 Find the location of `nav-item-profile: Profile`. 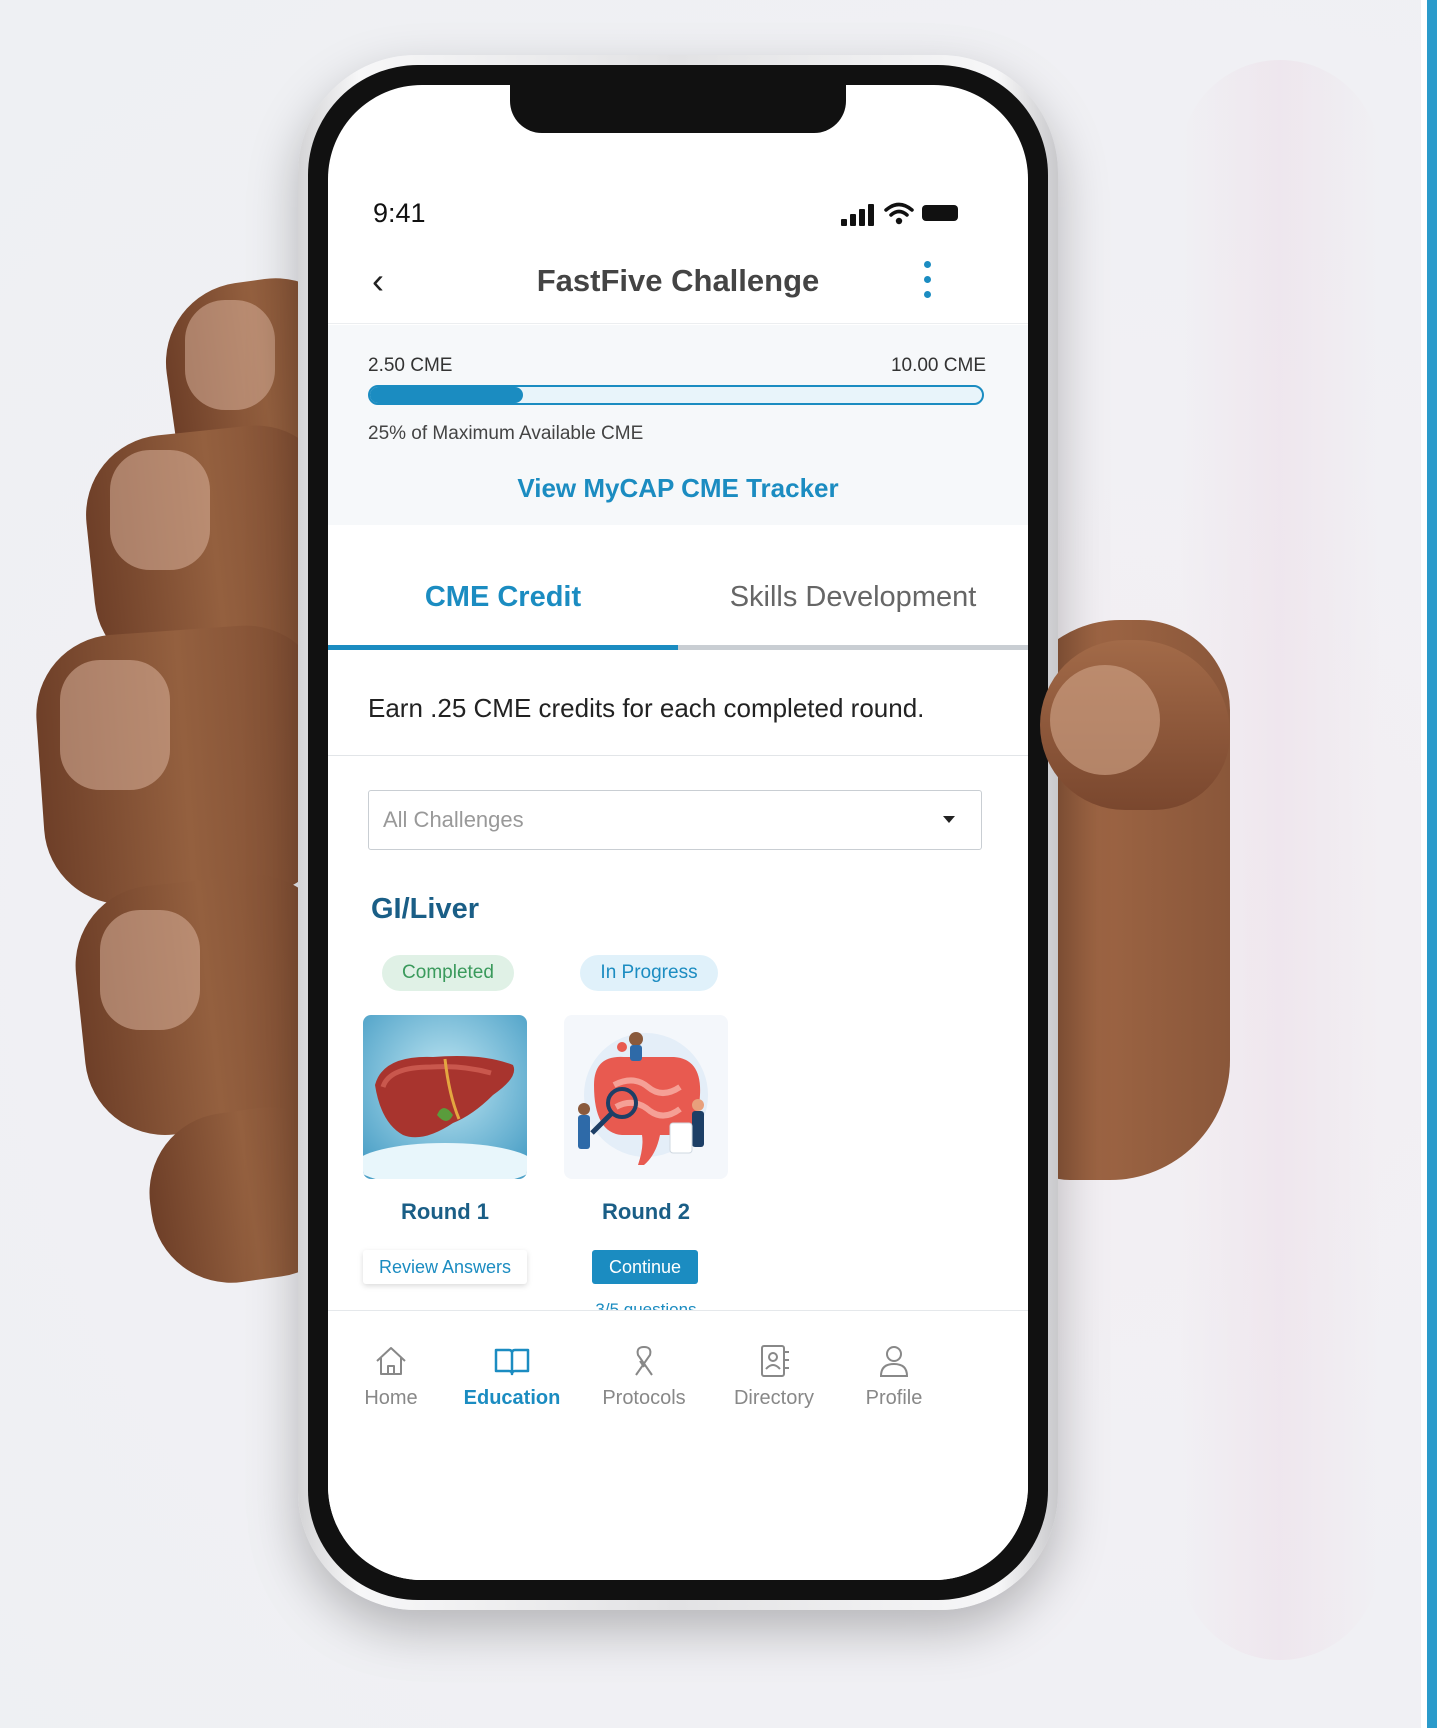

nav-item-profile: Profile is located at coordinates (894, 1375).